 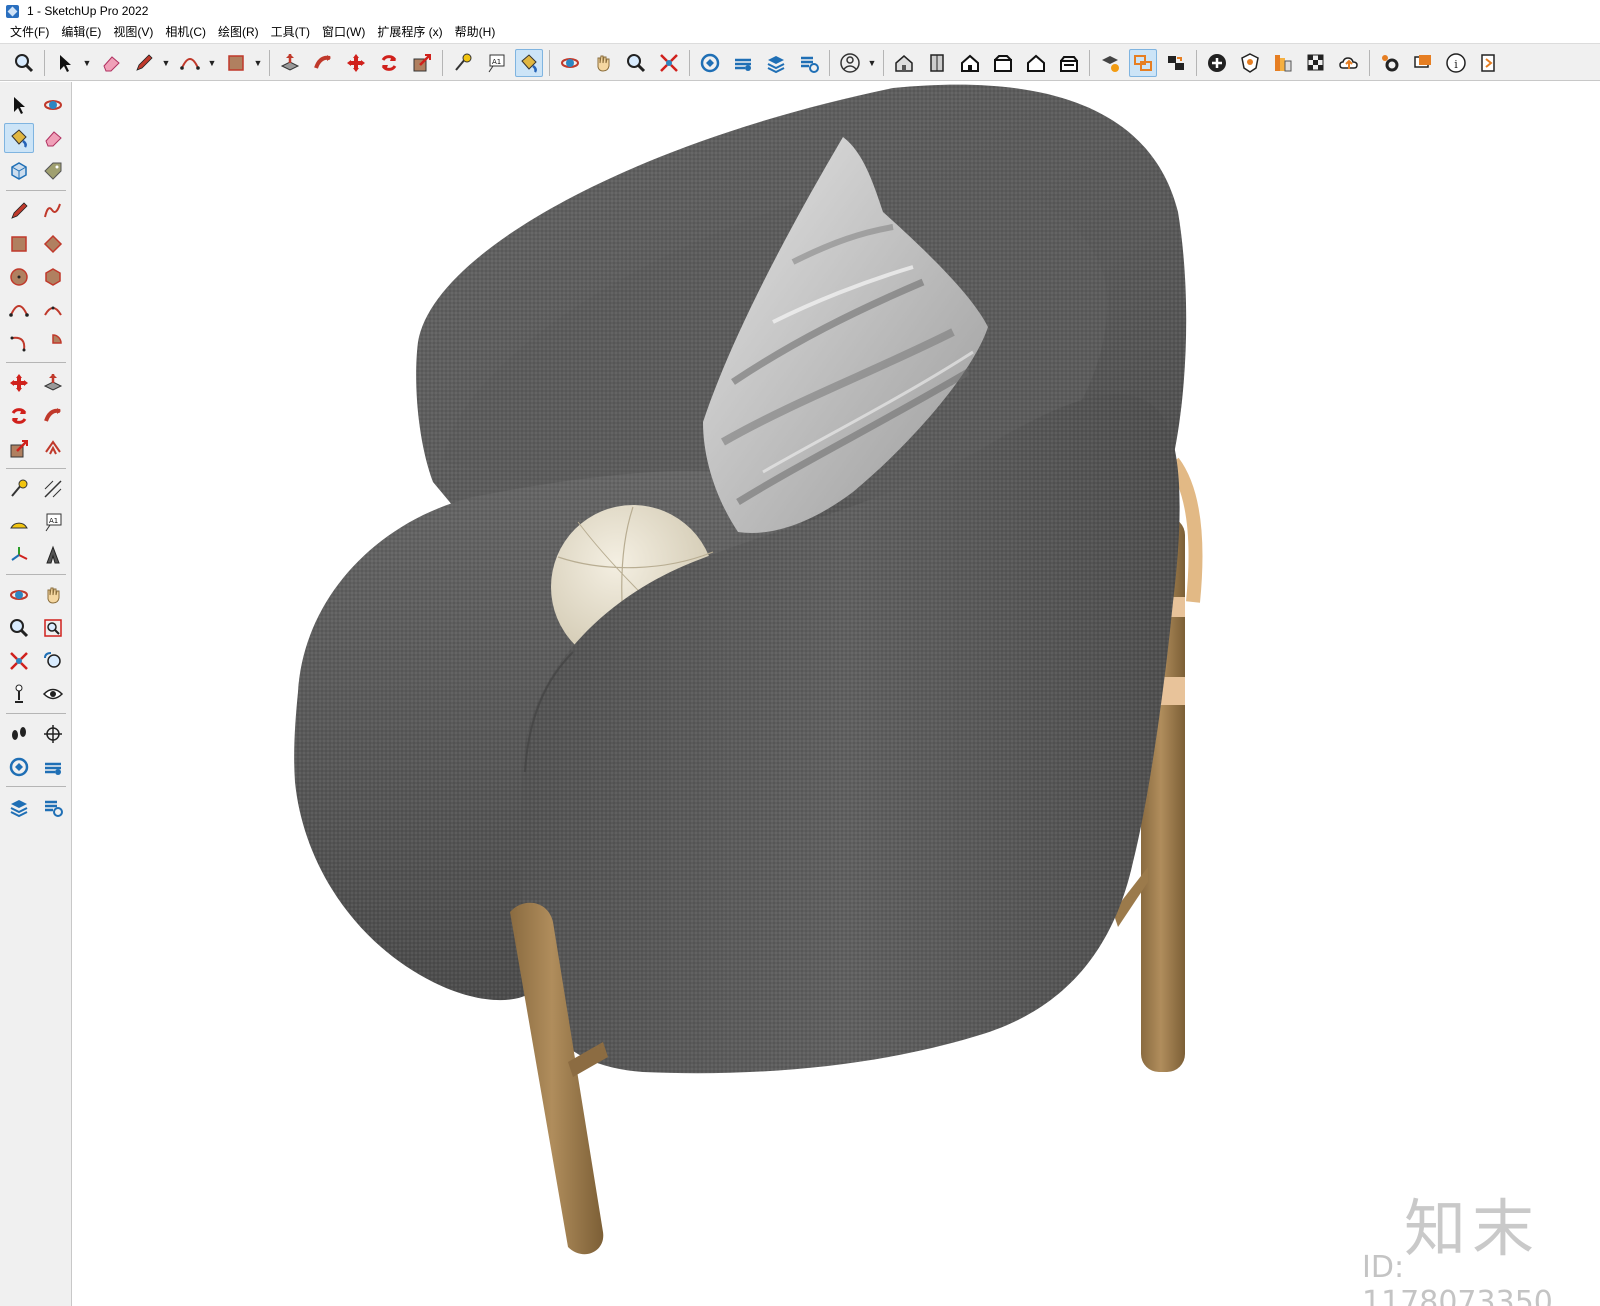 I want to click on position-camera-icon, so click(x=19, y=694).